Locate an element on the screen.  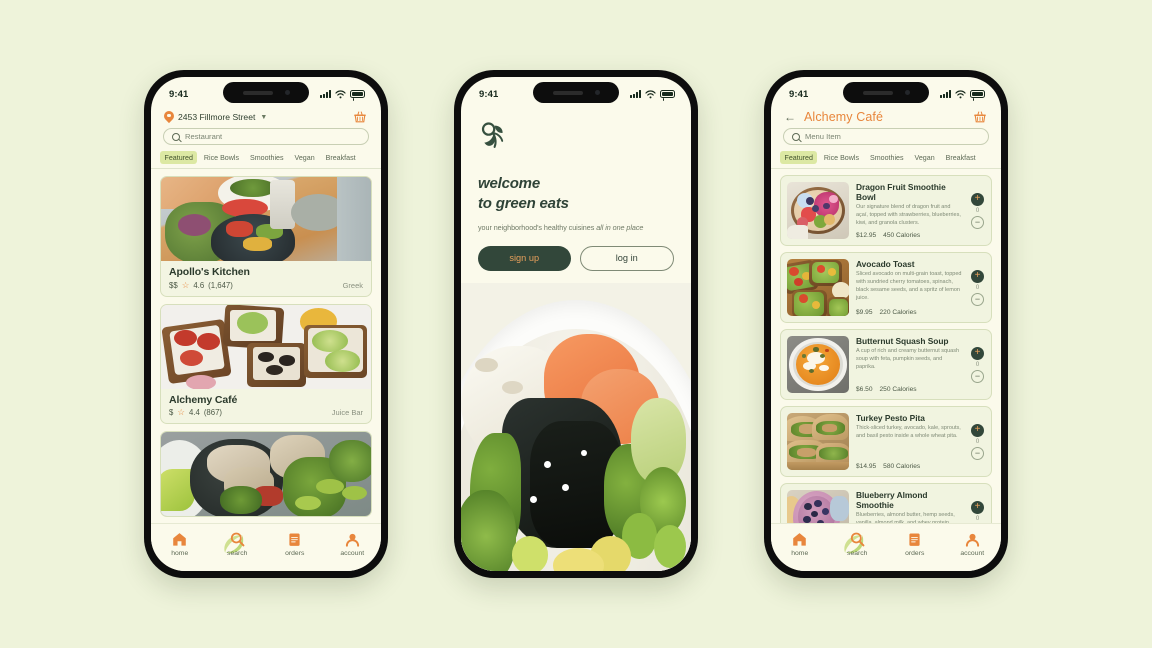
search-placeholder: Restaurant is located at coordinates (204, 136).